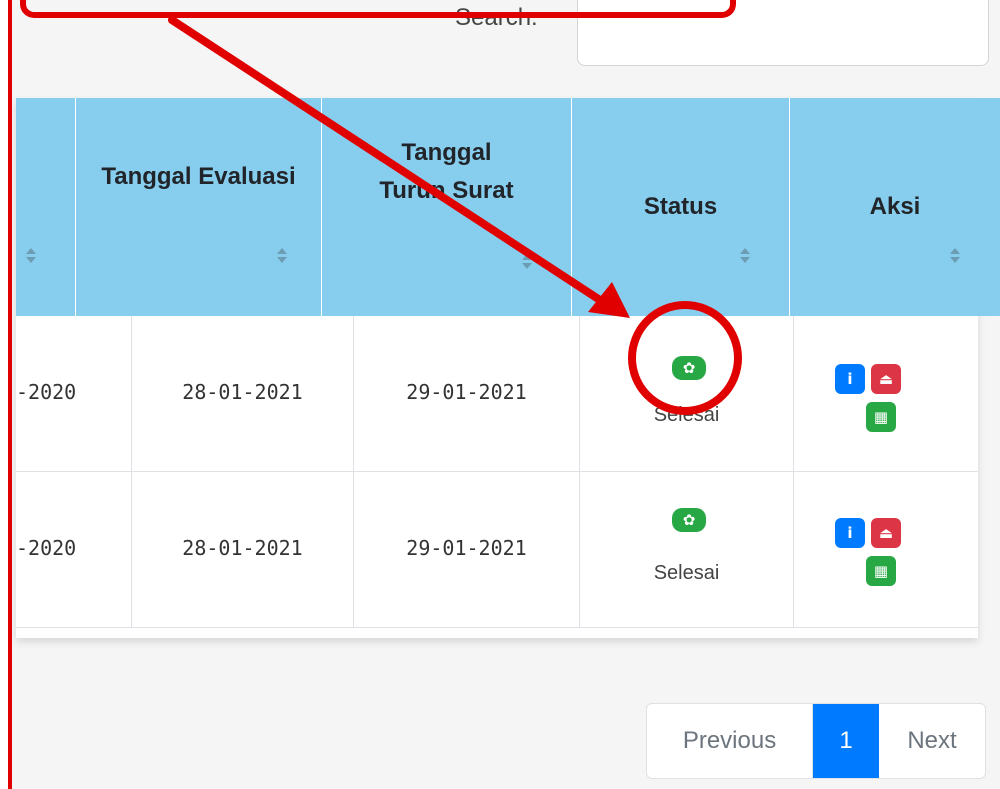 Image resolution: width=1000 pixels, height=789 pixels. Describe the element at coordinates (730, 741) in the screenshot. I see `pagination-previous-button: Previous` at that location.